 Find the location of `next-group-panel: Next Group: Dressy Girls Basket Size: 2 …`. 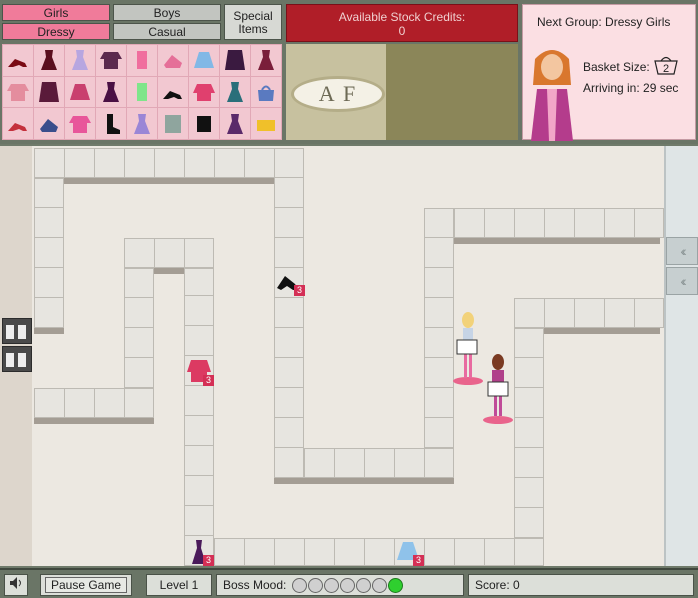

next-group-panel: Next Group: Dressy Girls Basket Size: 2 … is located at coordinates (609, 72).